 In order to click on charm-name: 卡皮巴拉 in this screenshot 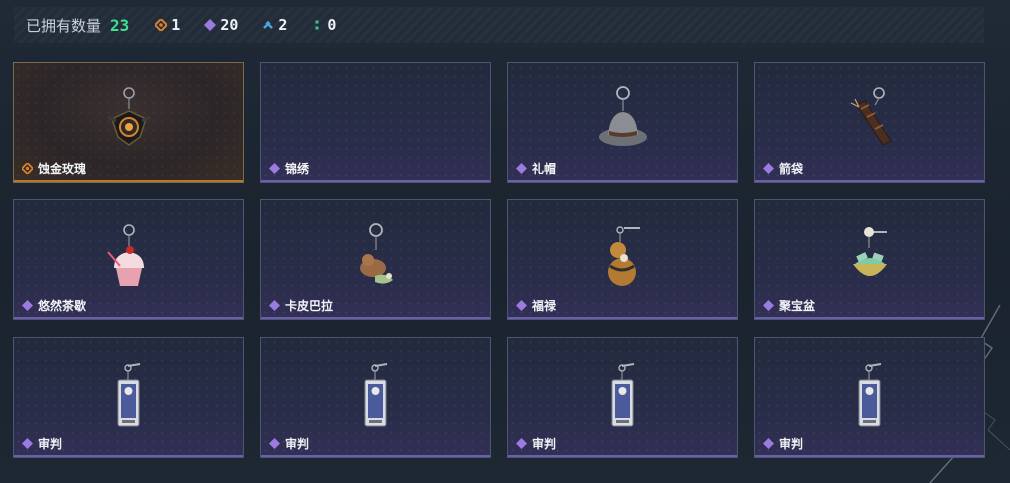, I will do `click(309, 306)`.